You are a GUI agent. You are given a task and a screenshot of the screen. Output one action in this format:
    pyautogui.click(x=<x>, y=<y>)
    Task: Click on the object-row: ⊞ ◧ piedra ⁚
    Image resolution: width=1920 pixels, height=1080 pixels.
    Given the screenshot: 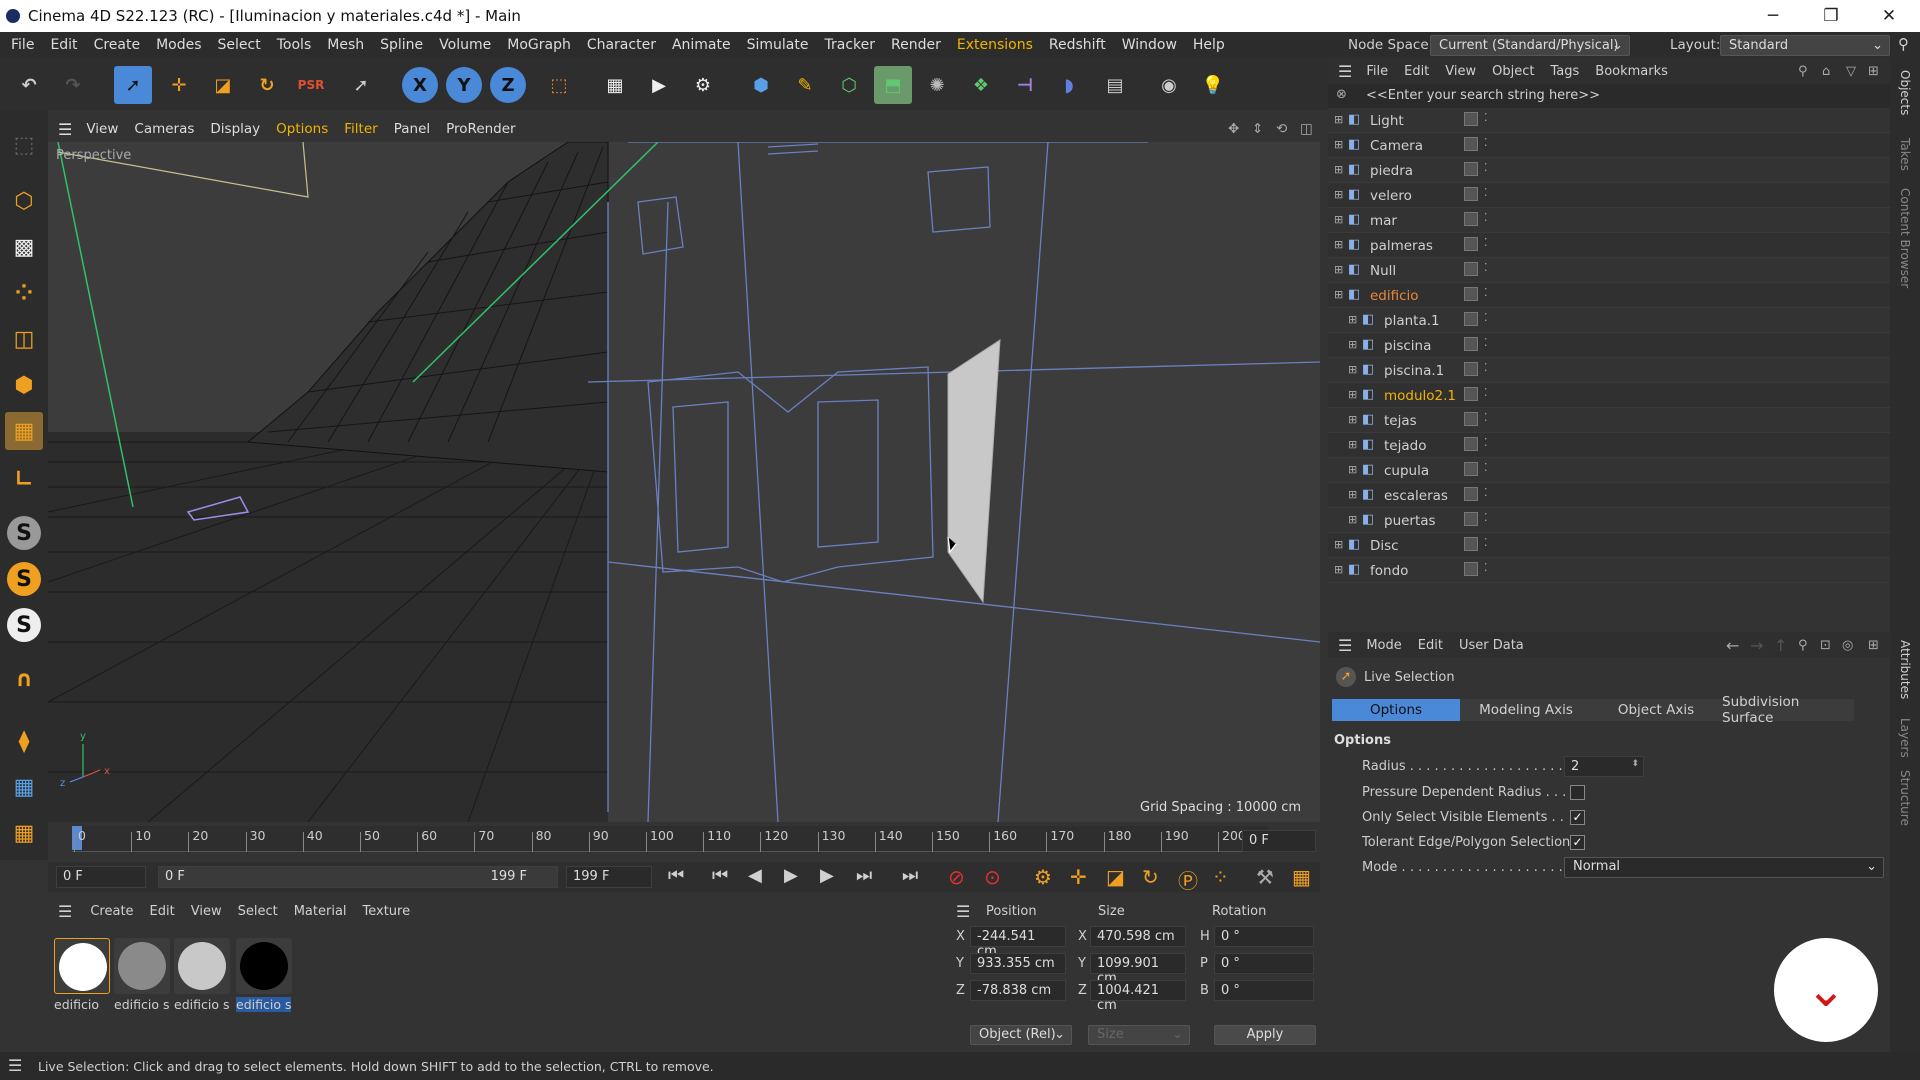 What is the action you would take?
    pyautogui.click(x=1609, y=170)
    